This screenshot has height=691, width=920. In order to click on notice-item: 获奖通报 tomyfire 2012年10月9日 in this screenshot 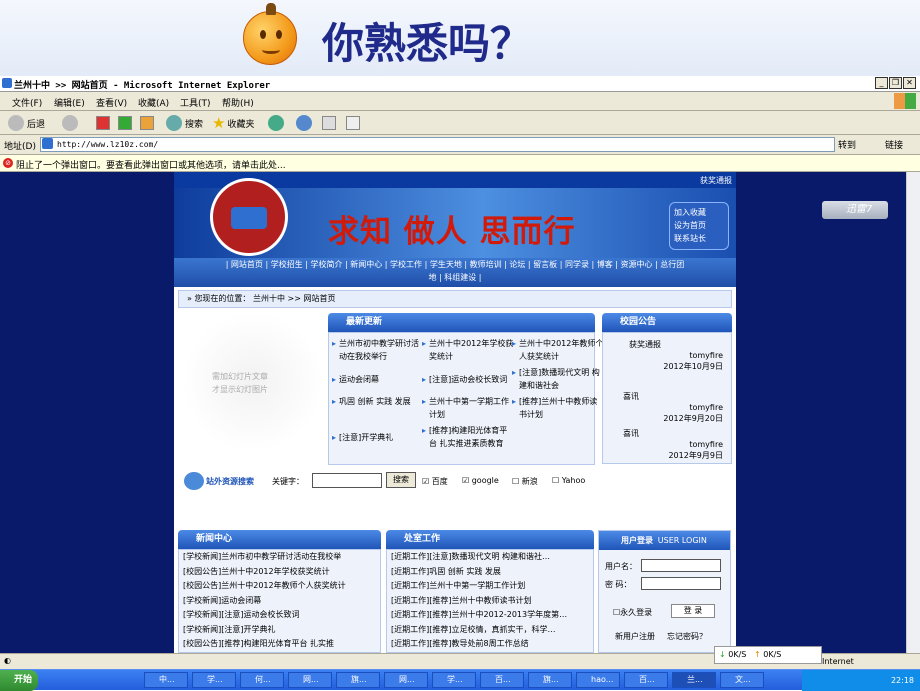, I will do `click(667, 355)`.